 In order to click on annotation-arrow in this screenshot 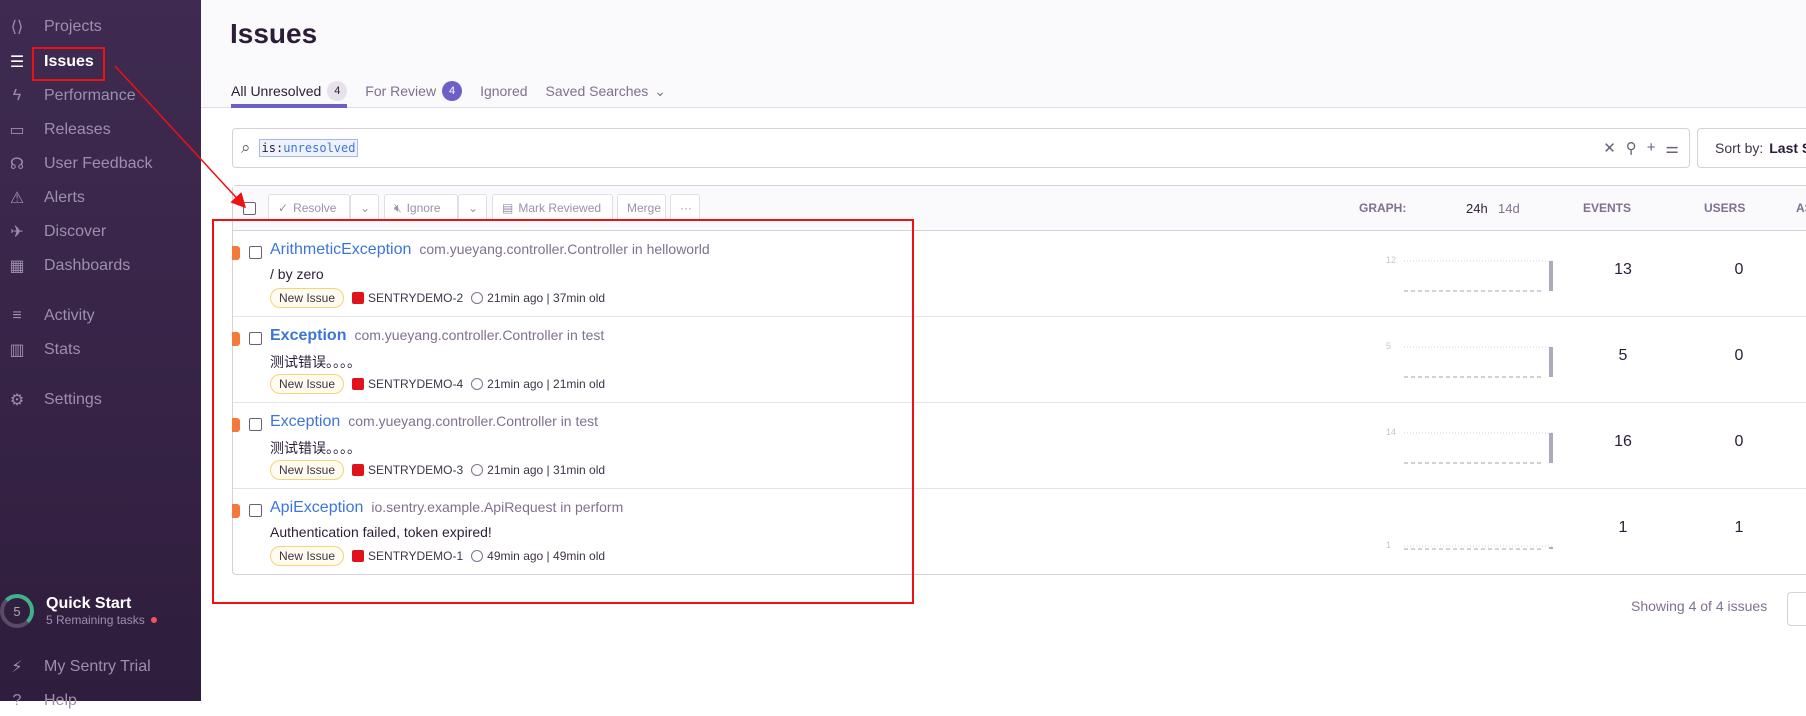, I will do `click(180, 137)`.